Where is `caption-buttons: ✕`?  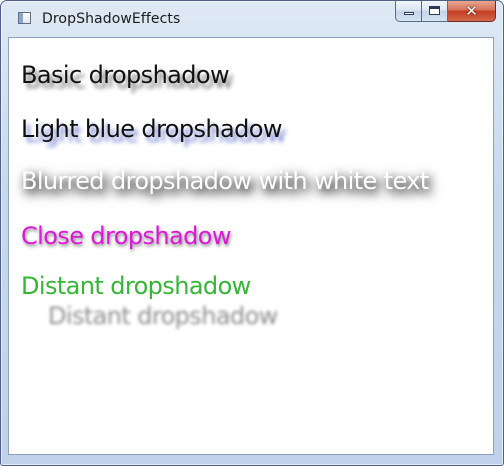
caption-buttons: ✕ is located at coordinates (445, 12).